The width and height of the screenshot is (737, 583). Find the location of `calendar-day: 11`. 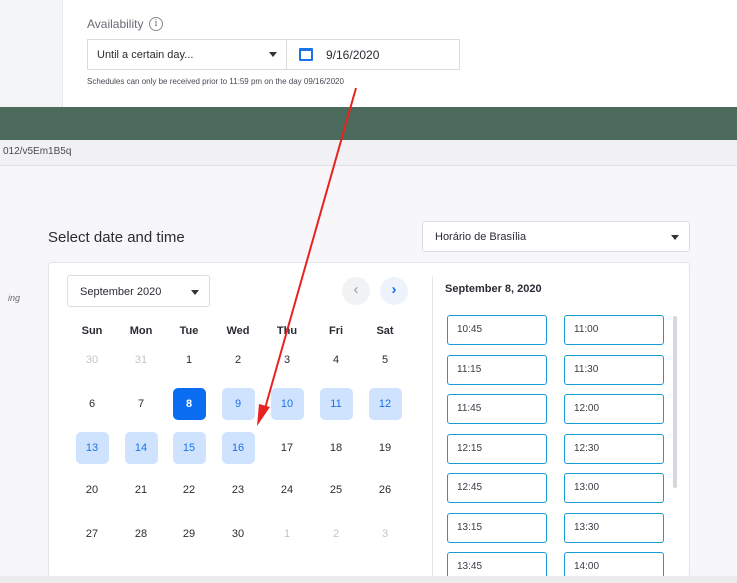

calendar-day: 11 is located at coordinates (336, 404).